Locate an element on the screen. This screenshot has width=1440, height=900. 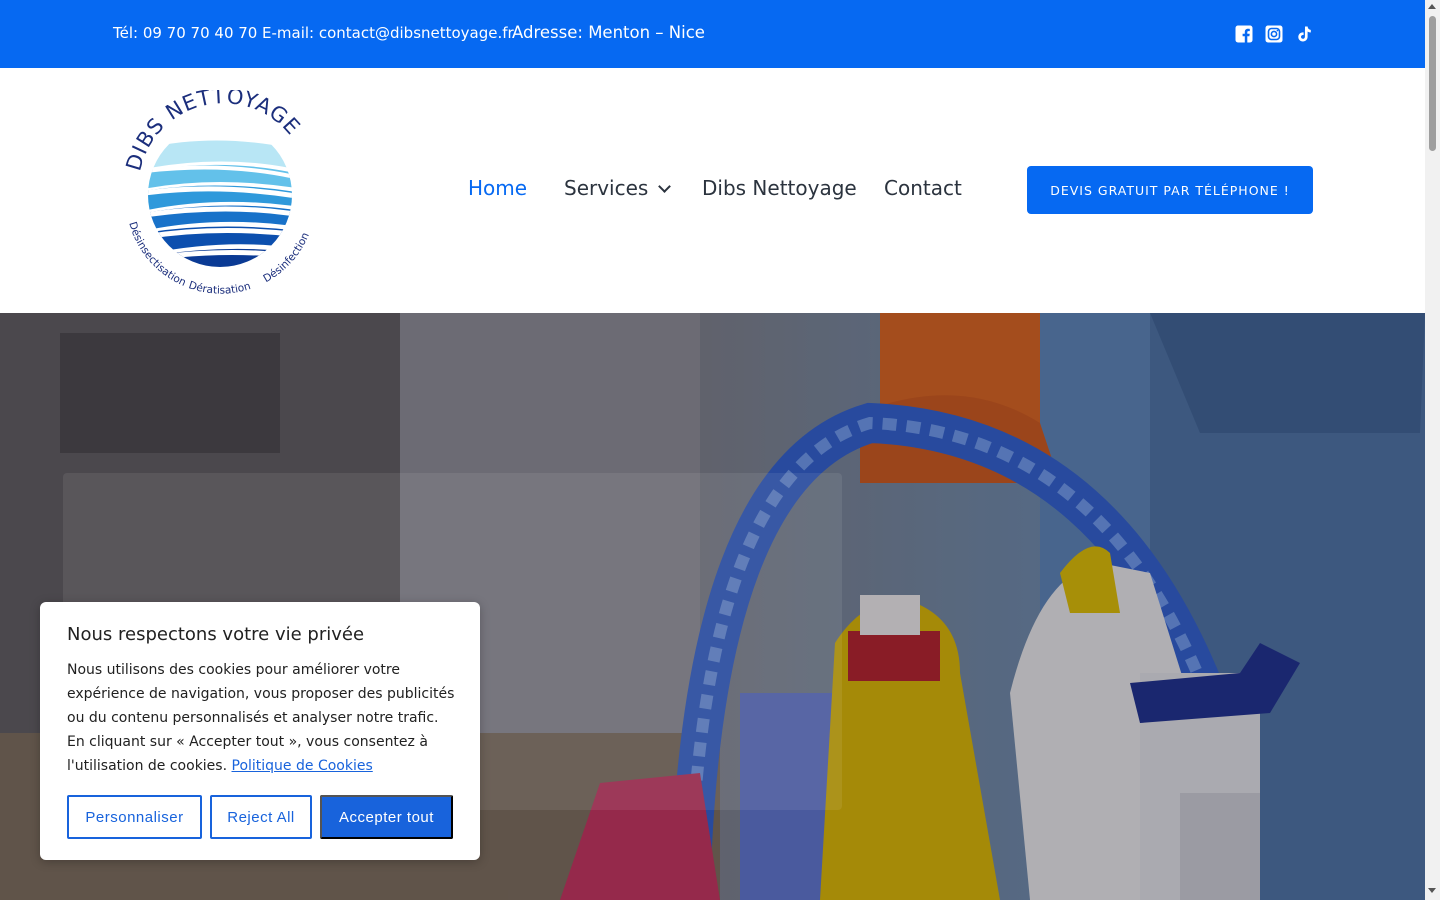
nav-home: Home is located at coordinates (497, 188).